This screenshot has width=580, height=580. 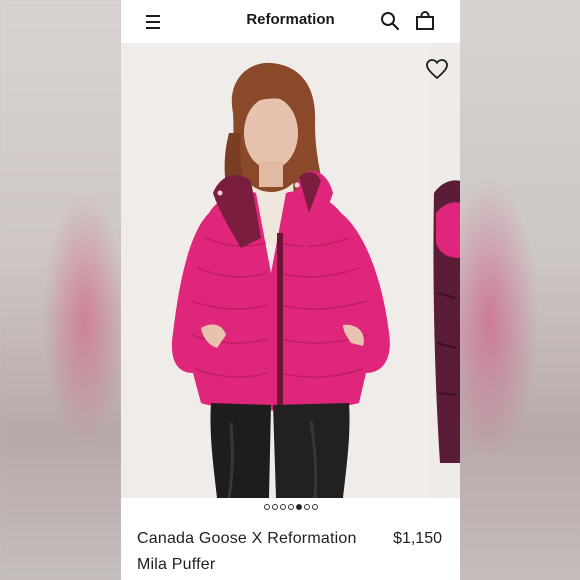 I want to click on carousel-pagination, so click(x=290, y=507).